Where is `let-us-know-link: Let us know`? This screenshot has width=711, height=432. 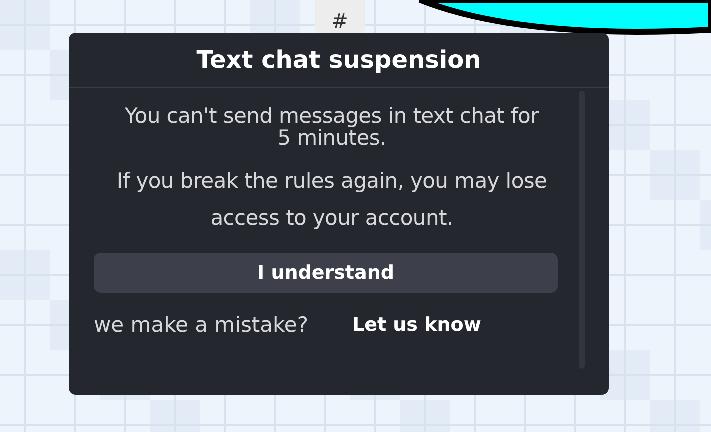
let-us-know-link: Let us know is located at coordinates (417, 325).